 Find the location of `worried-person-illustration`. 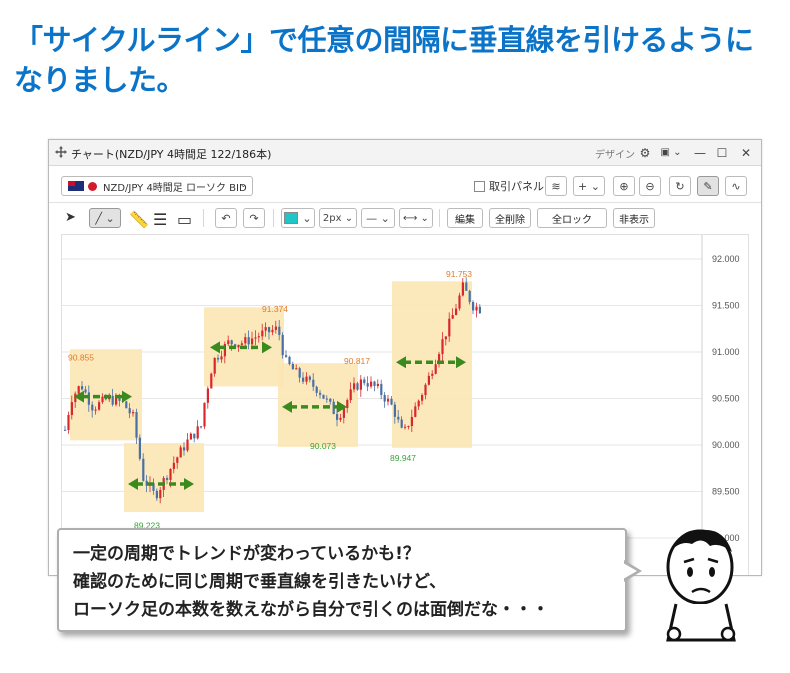

worried-person-illustration is located at coordinates (701, 585).